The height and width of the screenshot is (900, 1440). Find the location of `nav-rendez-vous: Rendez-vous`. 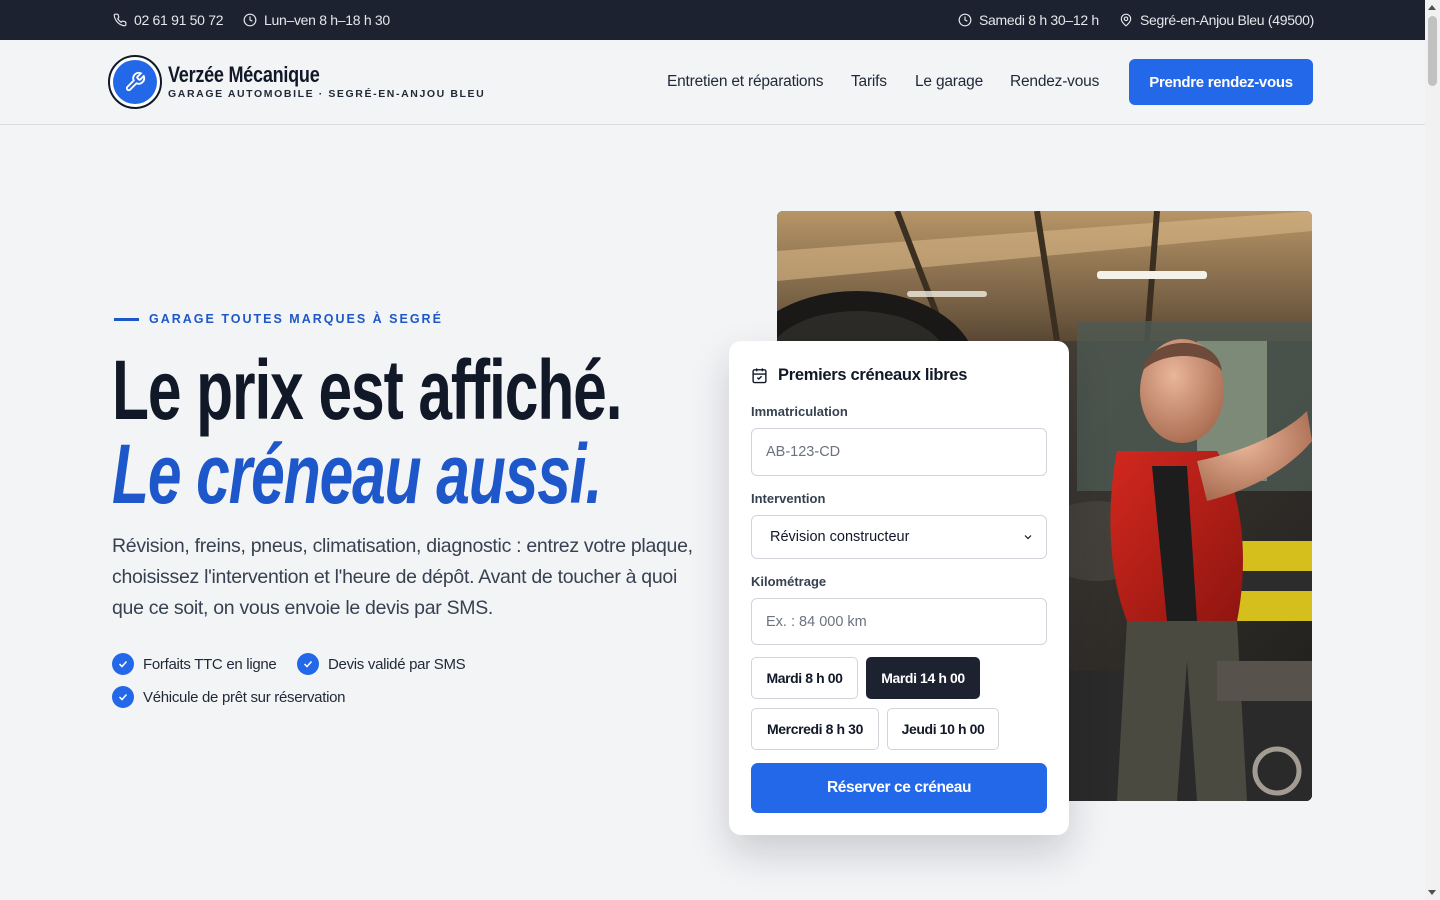

nav-rendez-vous: Rendez-vous is located at coordinates (1054, 82).